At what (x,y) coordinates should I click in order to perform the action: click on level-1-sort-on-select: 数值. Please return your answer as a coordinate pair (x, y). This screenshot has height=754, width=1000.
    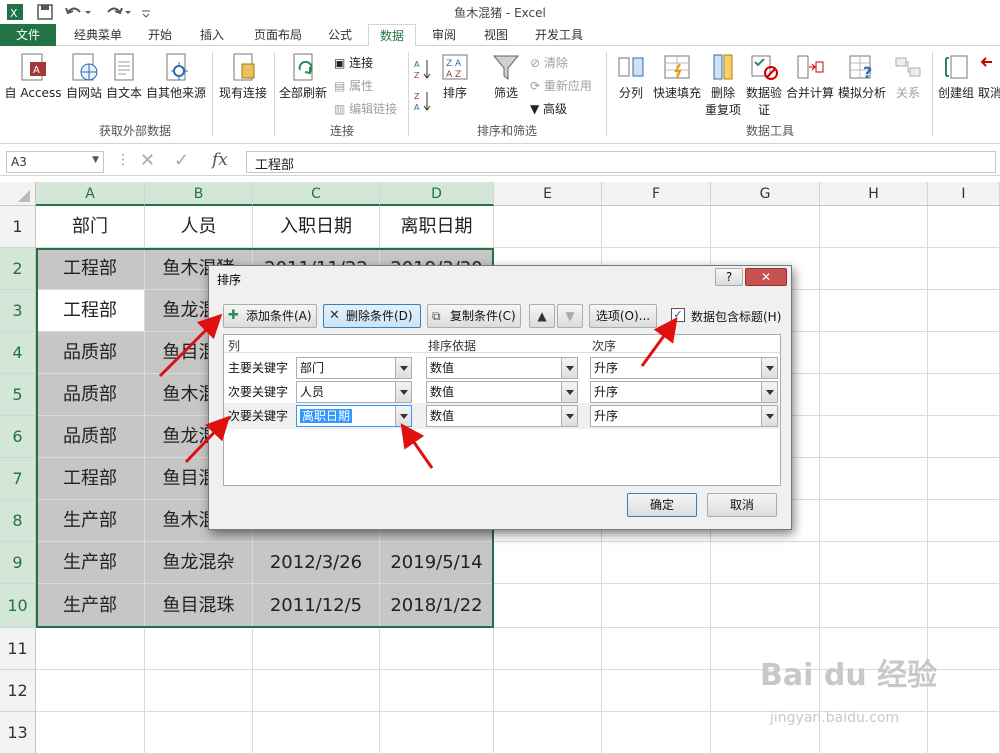
    Looking at the image, I should click on (502, 368).